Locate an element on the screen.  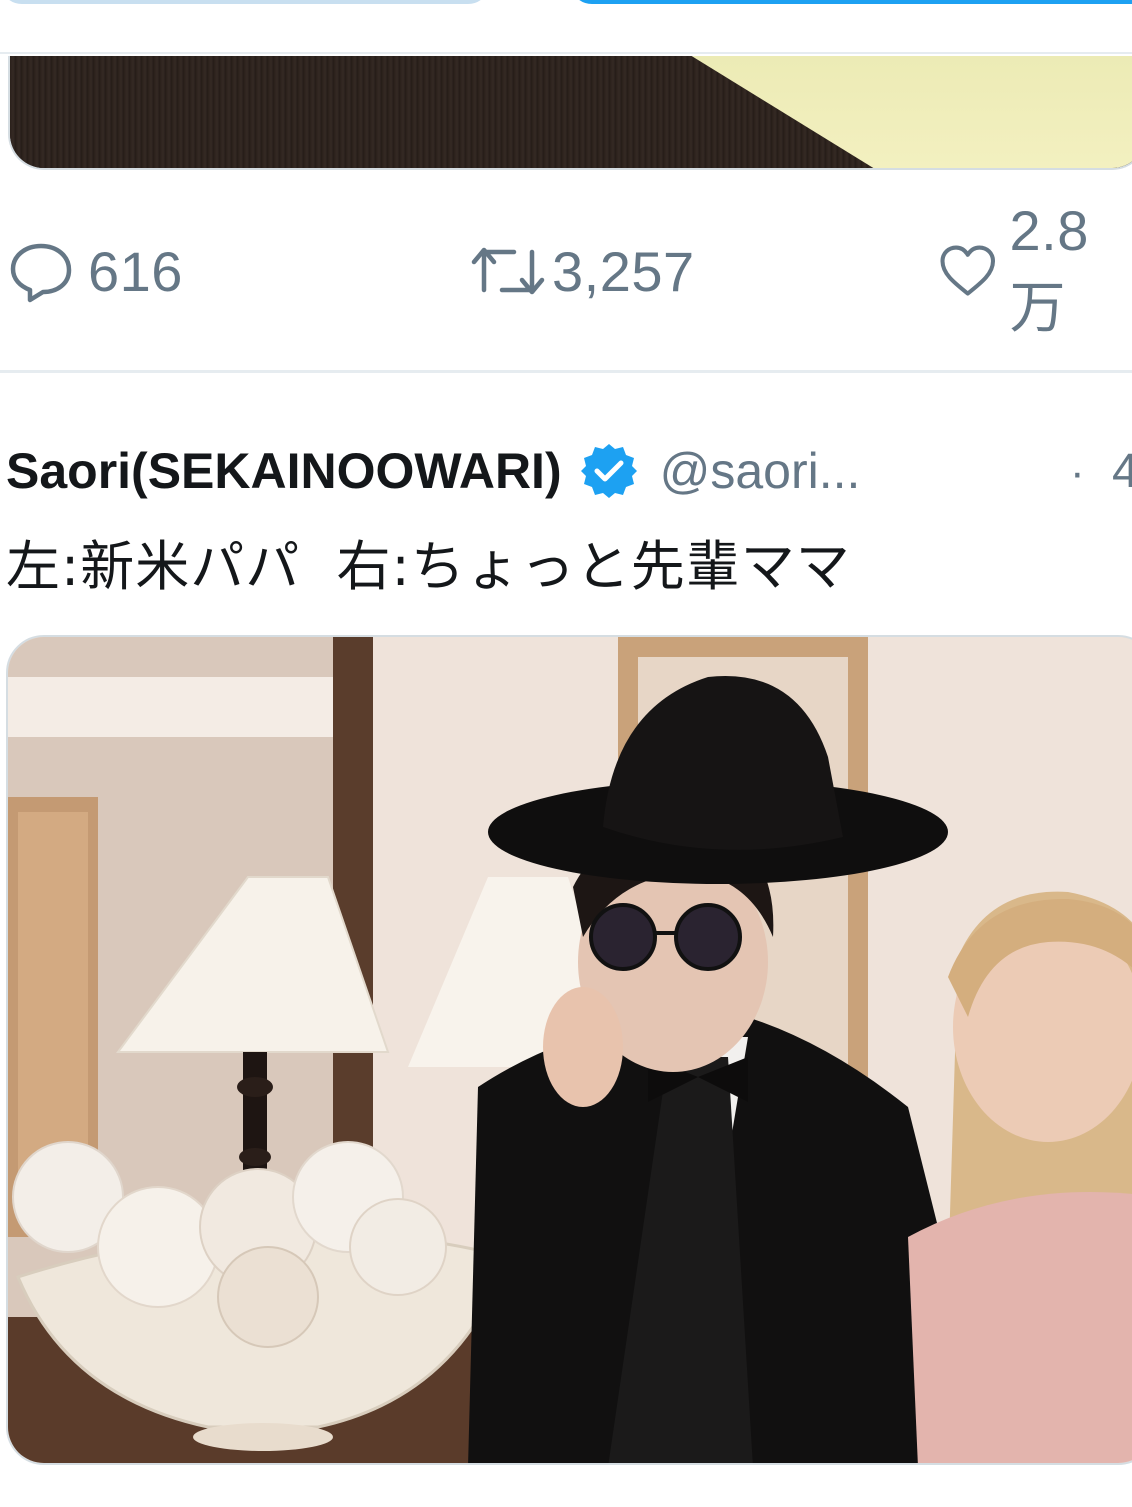
previous-tweet-actions: 616 3,257 2.8万 is located at coordinates (566, 269).